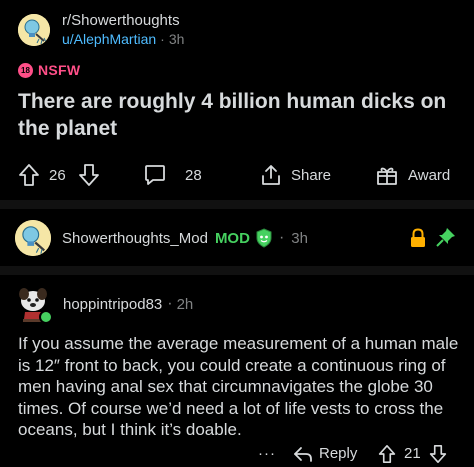  I want to click on online-indicator, so click(46, 317).